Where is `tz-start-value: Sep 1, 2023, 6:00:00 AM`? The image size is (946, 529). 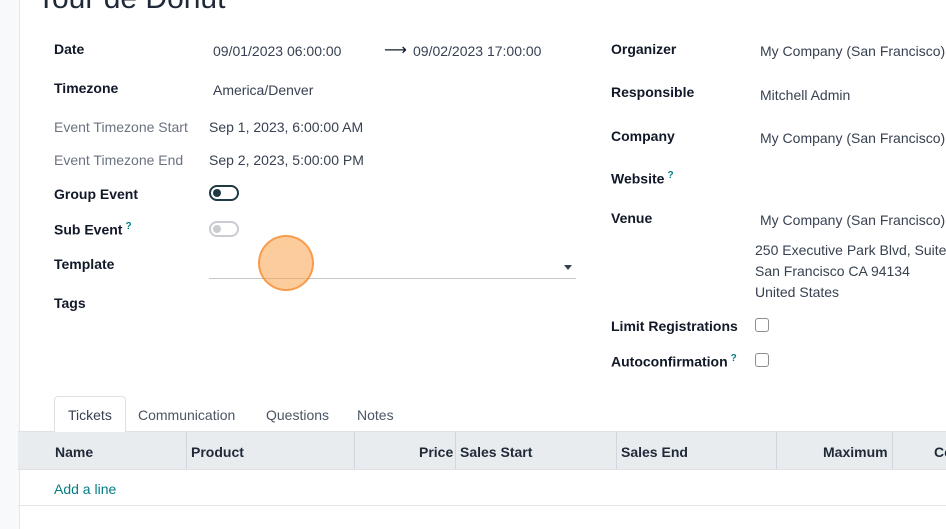
tz-start-value: Sep 1, 2023, 6:00:00 AM is located at coordinates (286, 127).